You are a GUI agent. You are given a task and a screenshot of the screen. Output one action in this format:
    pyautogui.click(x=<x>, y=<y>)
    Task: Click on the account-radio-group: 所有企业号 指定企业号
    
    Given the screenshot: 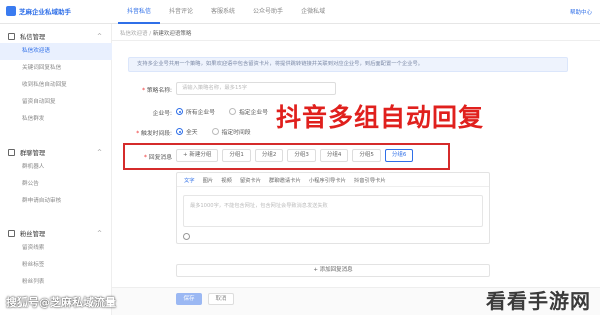 What is the action you would take?
    pyautogui.click(x=222, y=111)
    